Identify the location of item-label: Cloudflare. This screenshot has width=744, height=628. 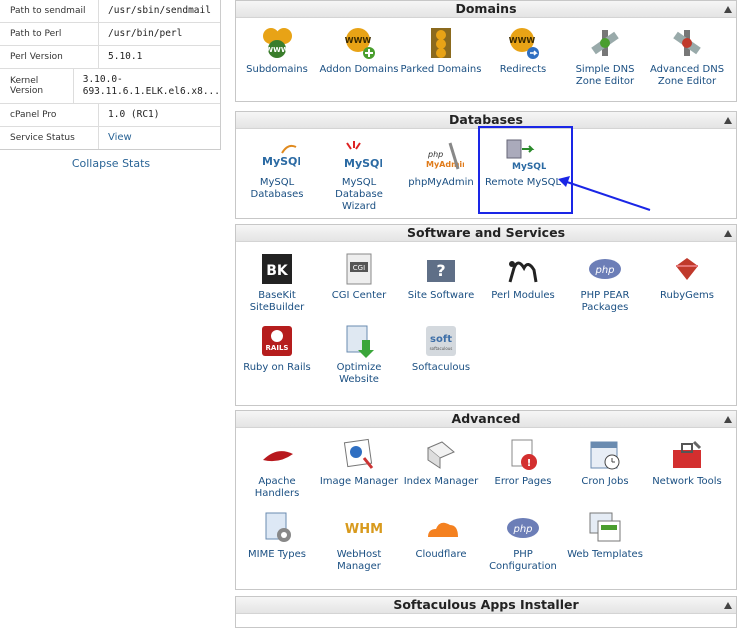
(441, 554).